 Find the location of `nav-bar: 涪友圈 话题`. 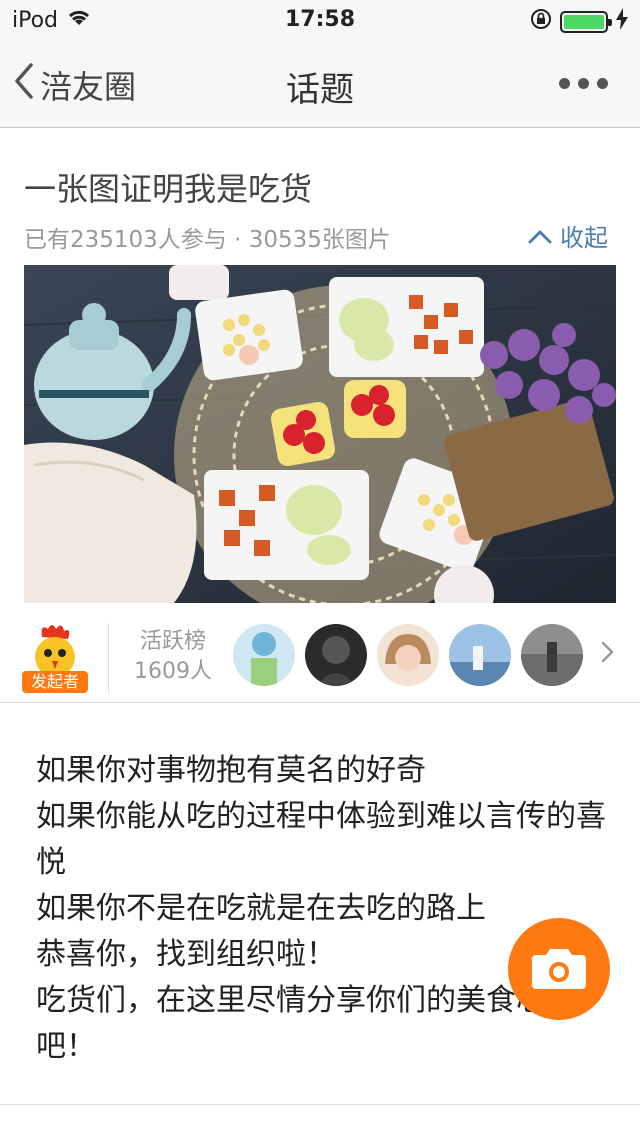

nav-bar: 涪友圈 话题 is located at coordinates (320, 84).